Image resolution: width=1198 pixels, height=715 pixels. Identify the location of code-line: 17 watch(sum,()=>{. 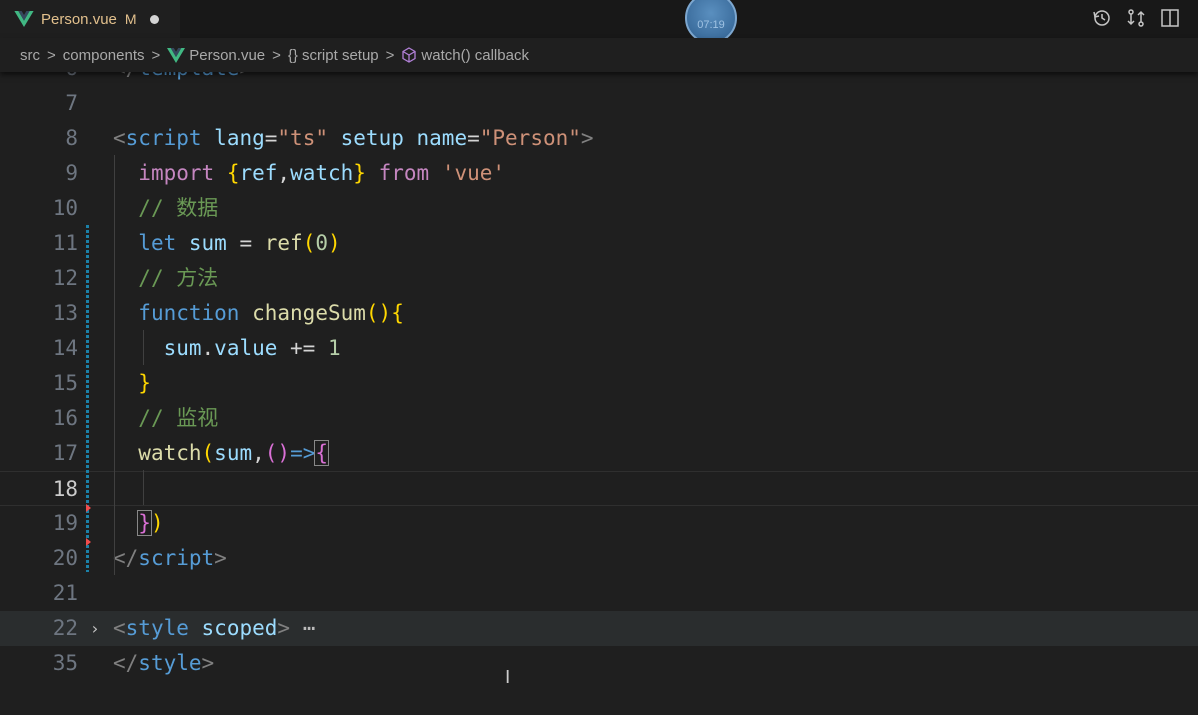
(599, 453).